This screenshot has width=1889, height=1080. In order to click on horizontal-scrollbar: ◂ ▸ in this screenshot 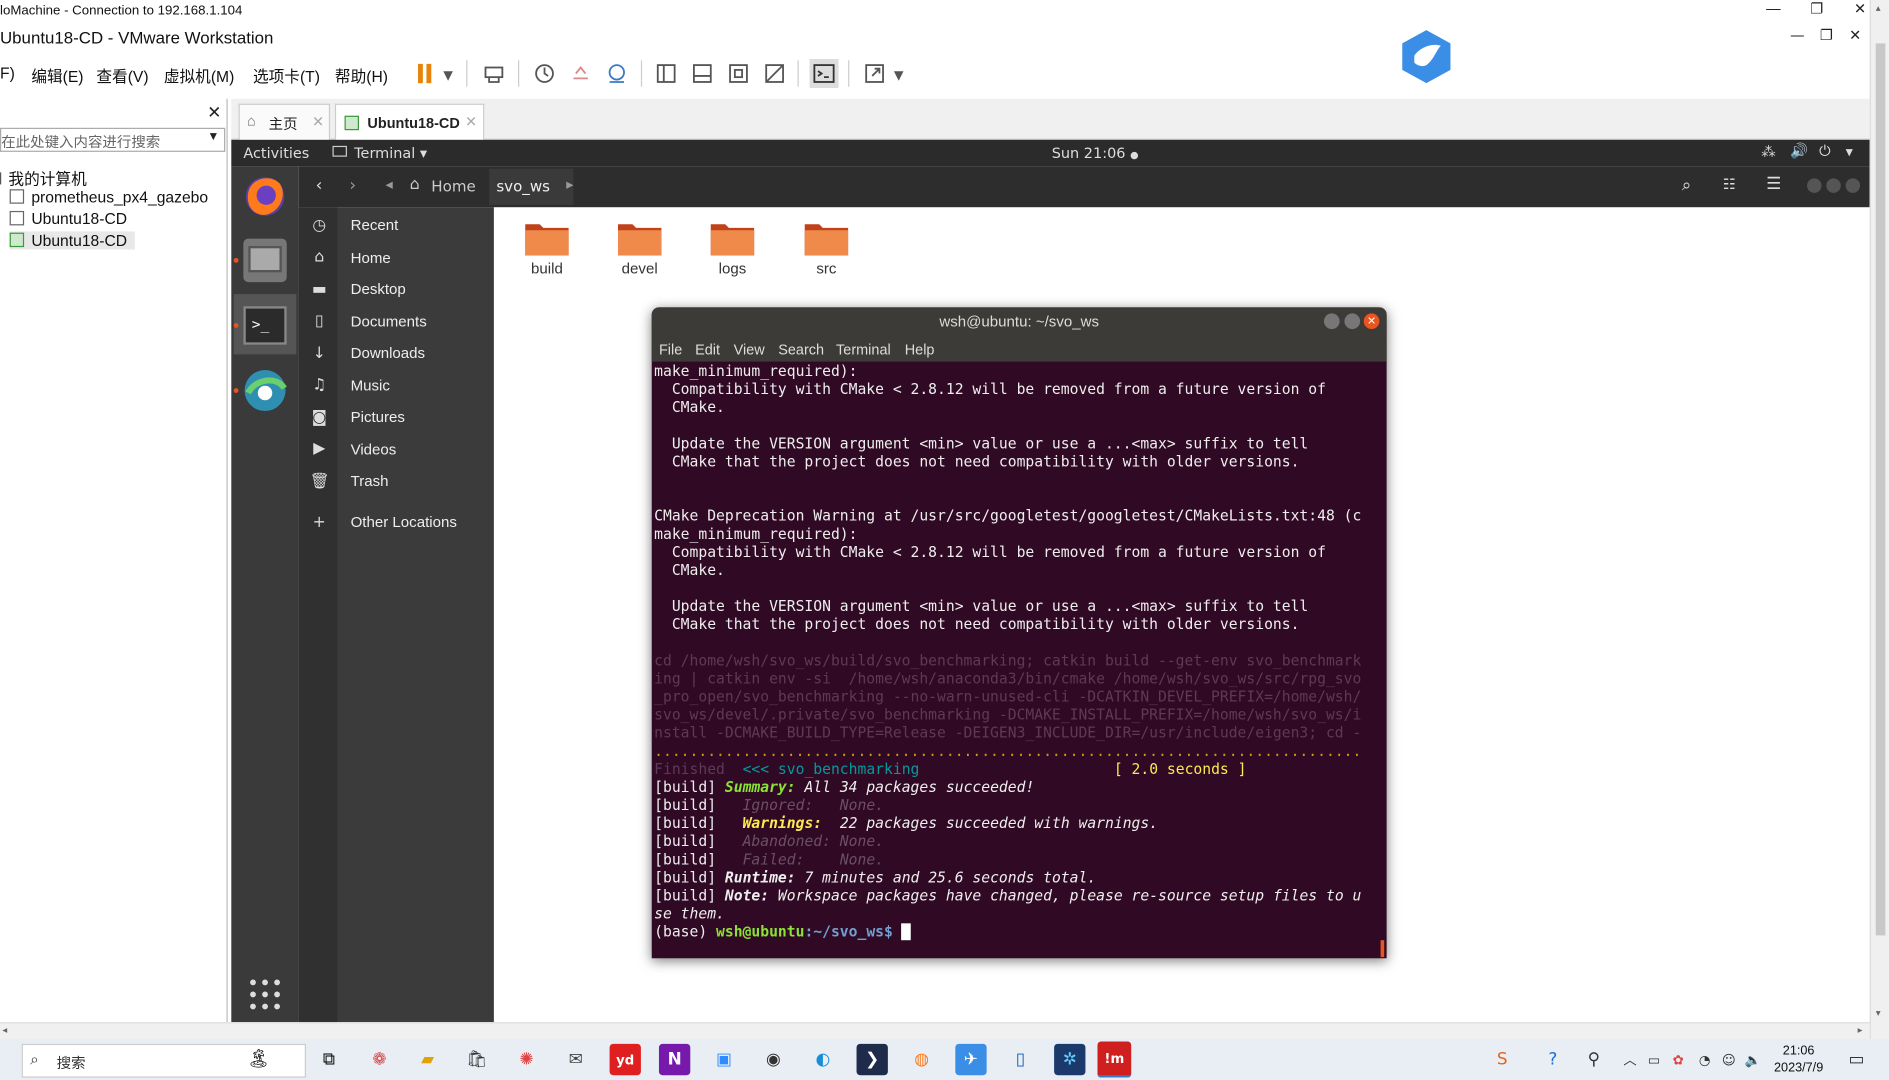, I will do `click(935, 1031)`.